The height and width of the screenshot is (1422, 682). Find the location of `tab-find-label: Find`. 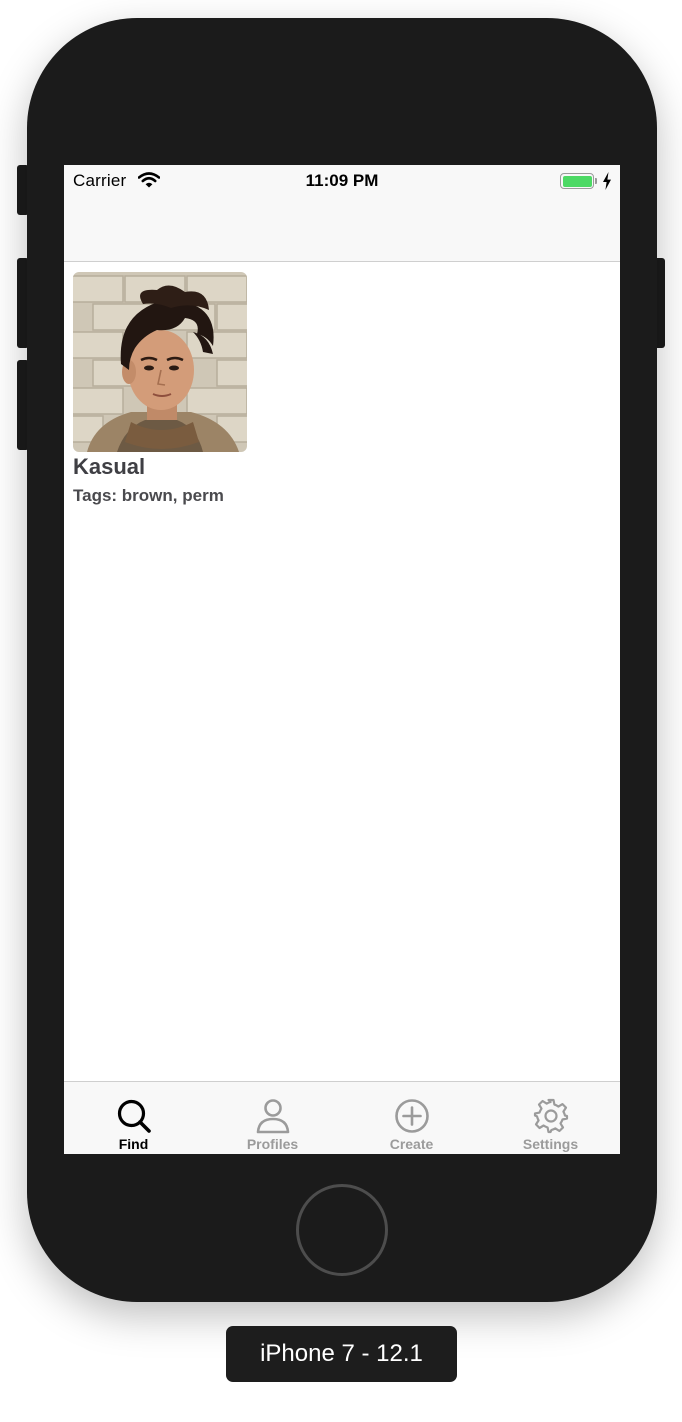

tab-find-label: Find is located at coordinates (133, 1144).